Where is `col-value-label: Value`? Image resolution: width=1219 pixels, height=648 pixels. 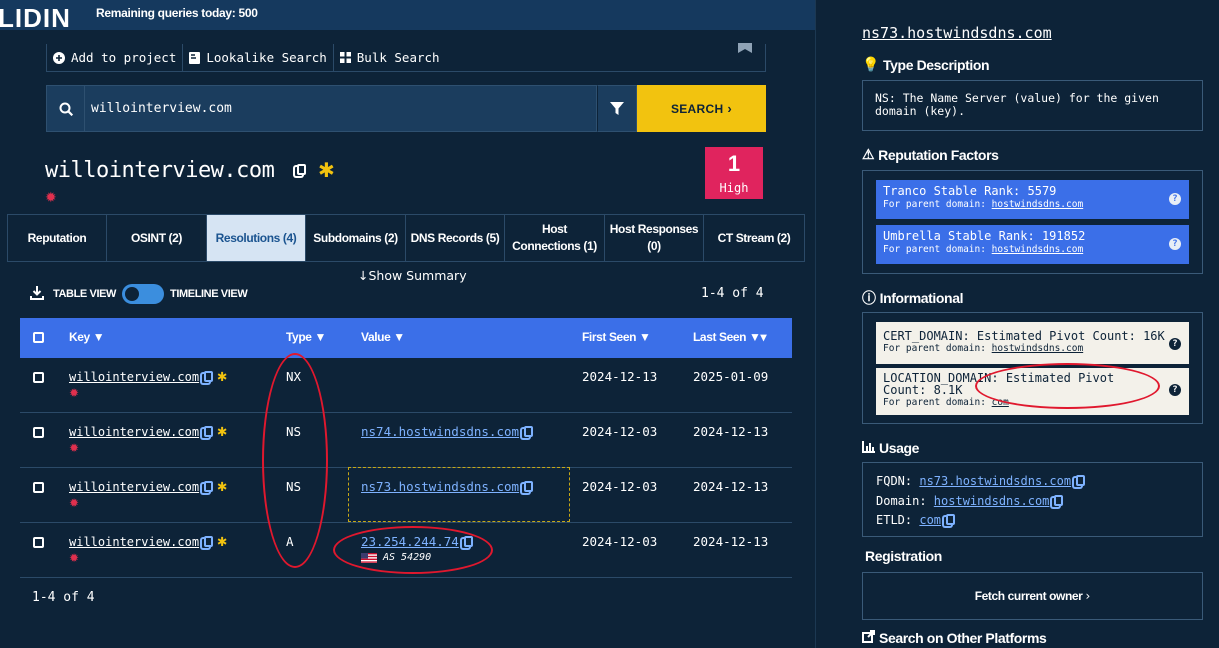
col-value-label: Value is located at coordinates (376, 337).